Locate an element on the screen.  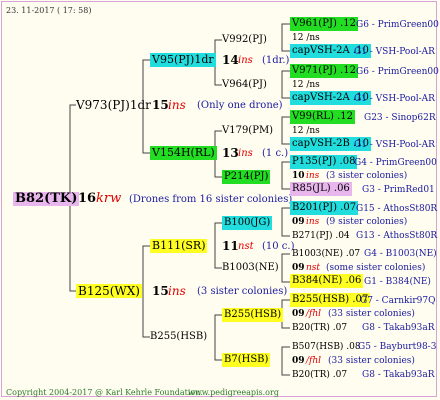
root-num: 16 is located at coordinates (87, 198).